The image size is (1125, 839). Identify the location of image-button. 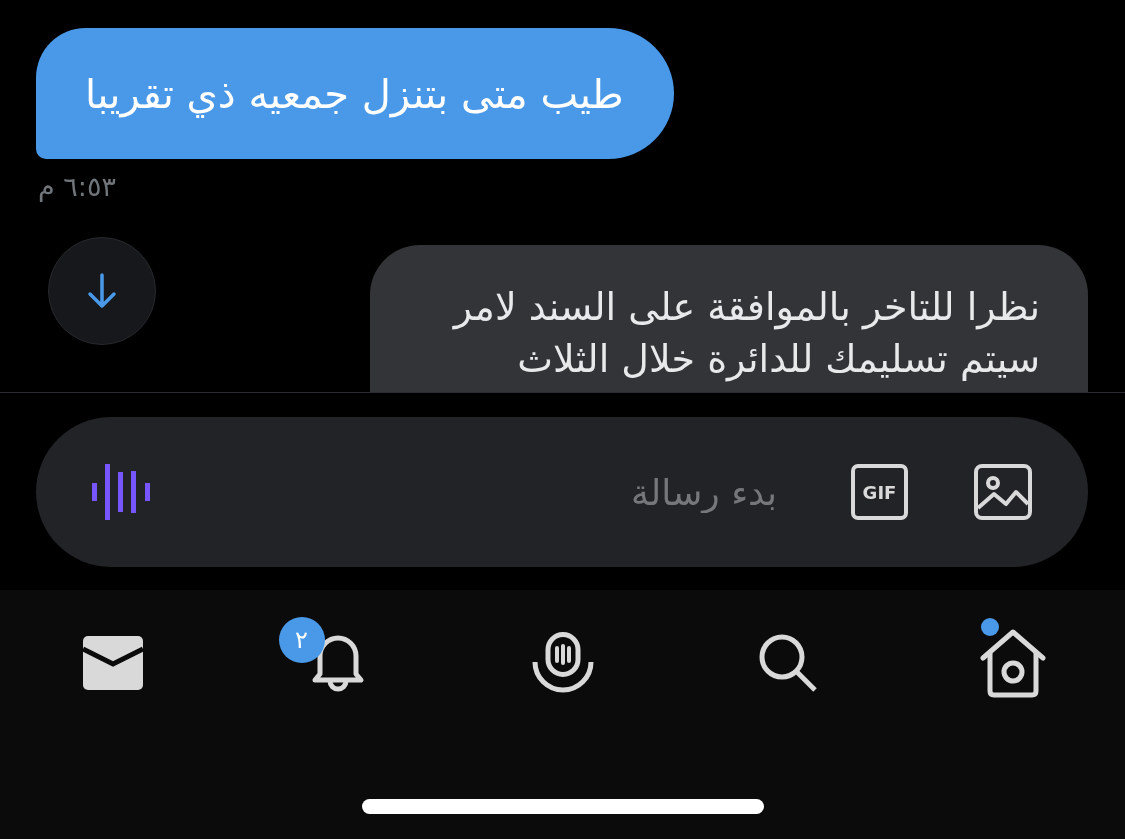
(1003, 492).